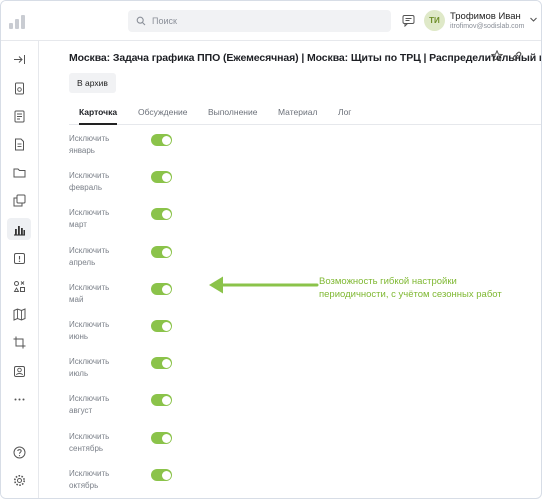  Describe the element at coordinates (89, 181) in the screenshot. I see `row-label: Исключить февраль` at that location.